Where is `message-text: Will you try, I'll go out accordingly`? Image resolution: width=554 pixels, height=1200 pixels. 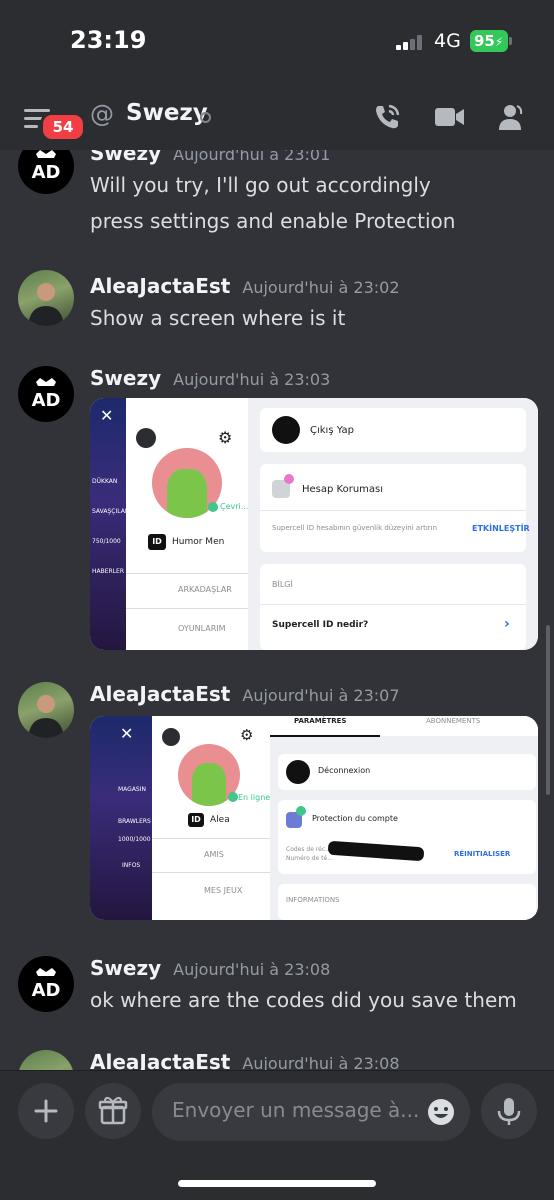
message-text: Will you try, I'll go out accordingly is located at coordinates (260, 185).